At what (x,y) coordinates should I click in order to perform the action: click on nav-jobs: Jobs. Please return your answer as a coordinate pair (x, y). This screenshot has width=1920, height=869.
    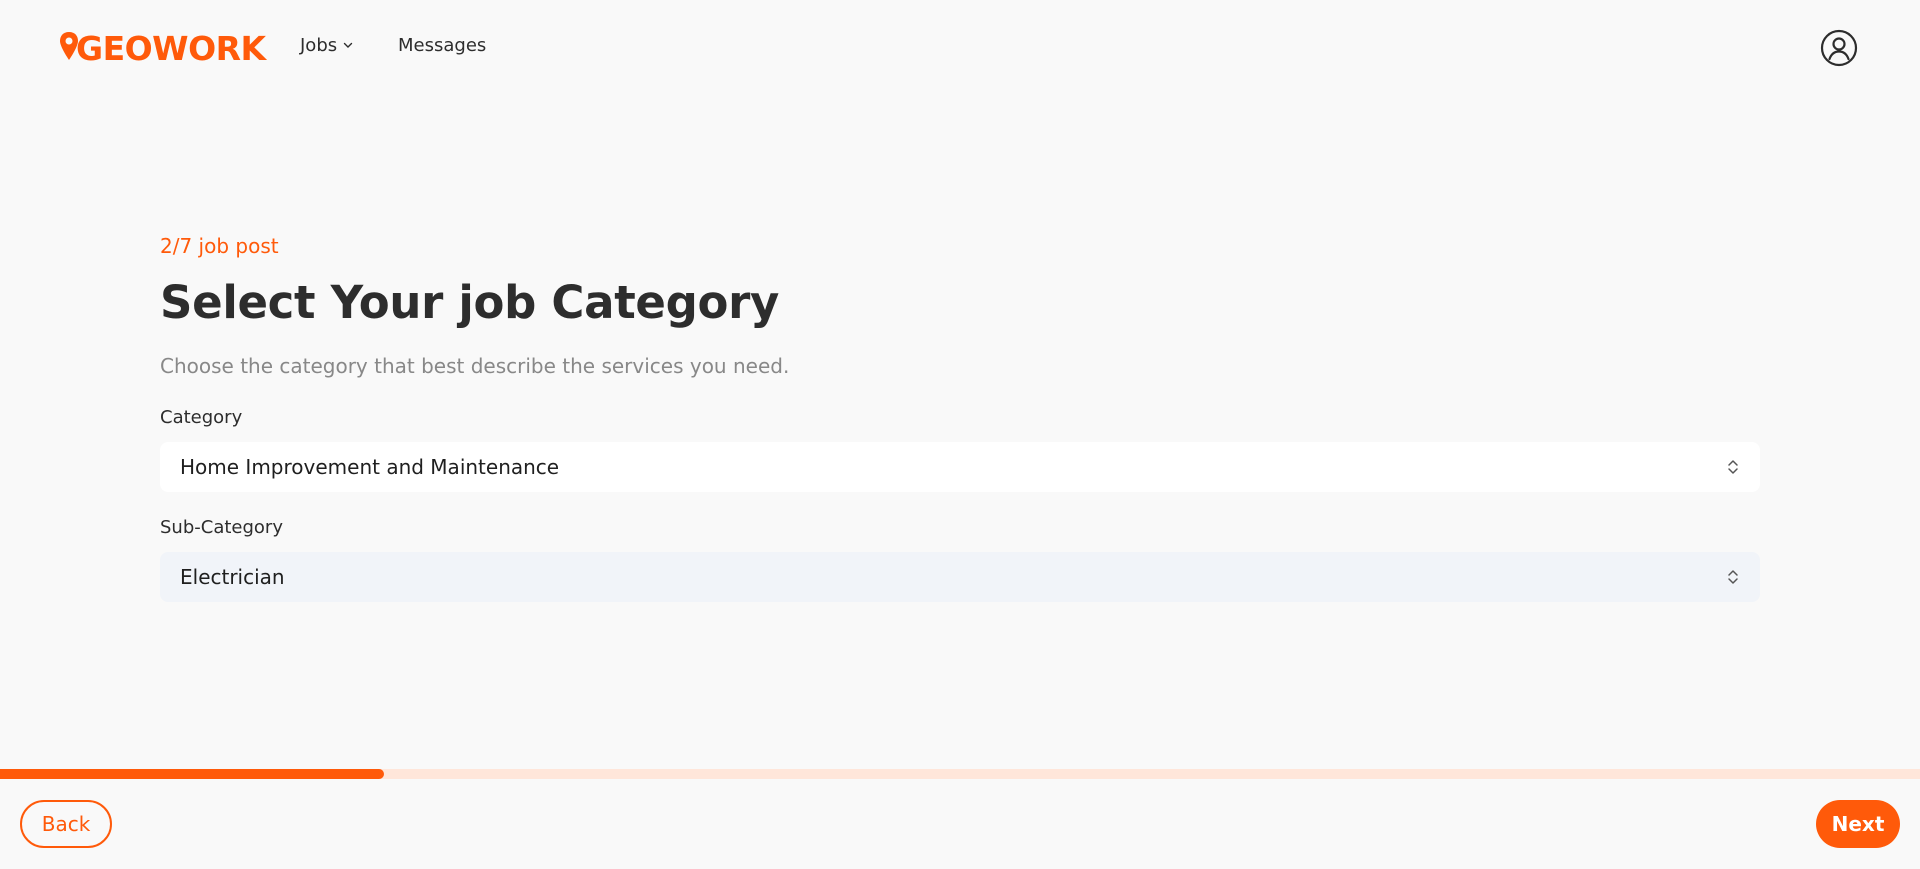
    Looking at the image, I should click on (326, 45).